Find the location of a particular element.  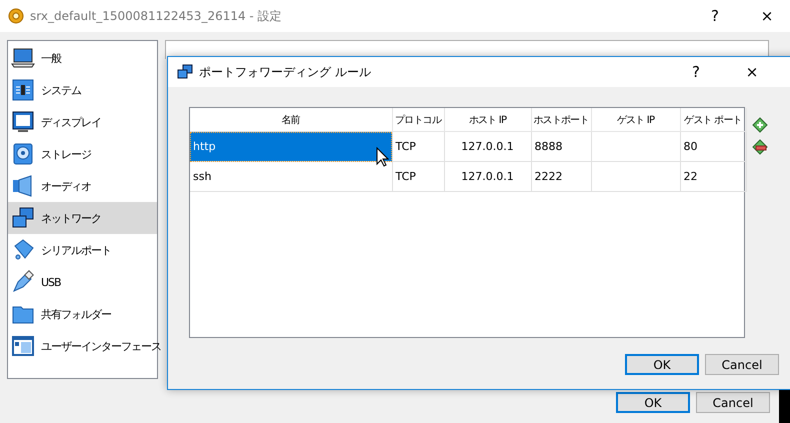

laptop-icon is located at coordinates (23, 58).